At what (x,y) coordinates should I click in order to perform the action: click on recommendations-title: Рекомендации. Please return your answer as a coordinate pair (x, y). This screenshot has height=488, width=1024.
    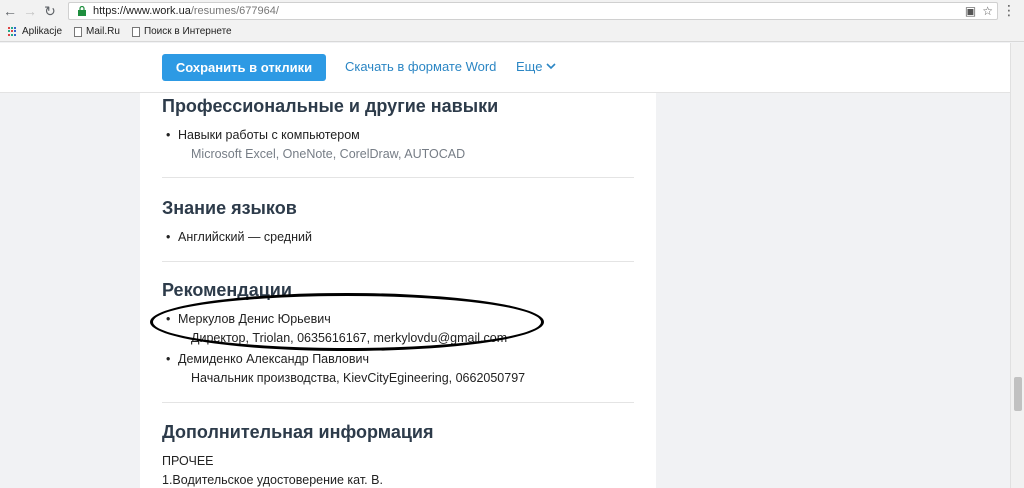
    Looking at the image, I should click on (227, 290).